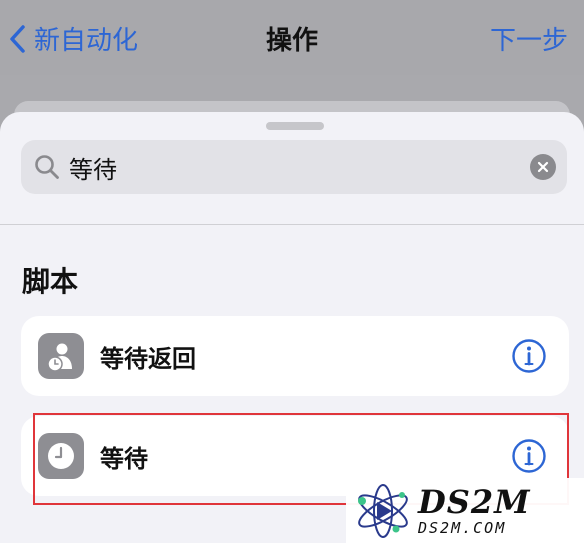 This screenshot has width=584, height=543. I want to click on search-bar, so click(294, 167).